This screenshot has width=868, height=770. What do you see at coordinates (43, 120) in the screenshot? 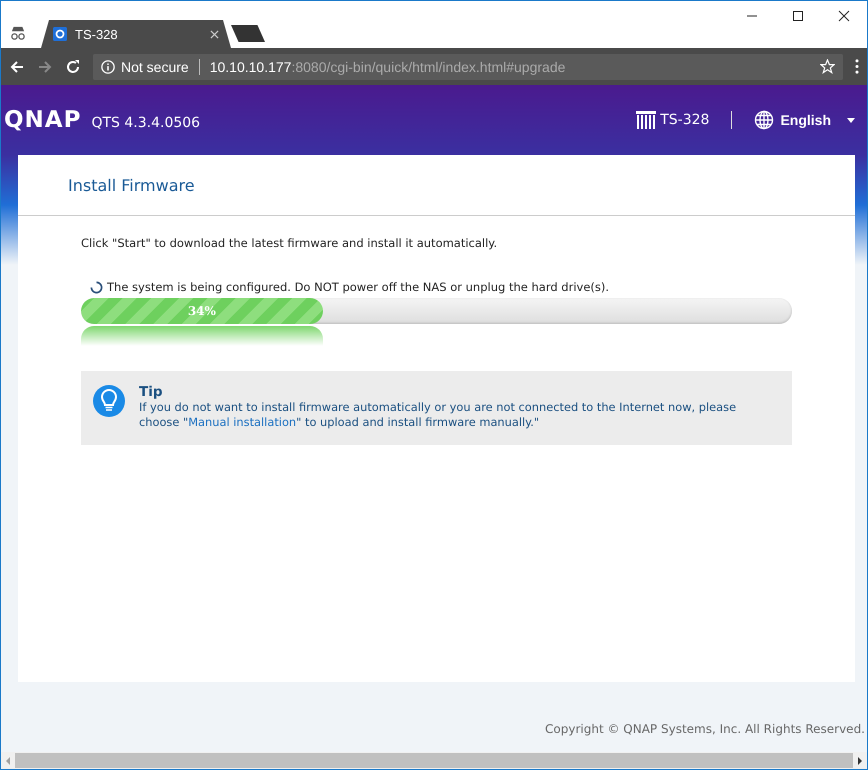
I see `qnap-logo: QNAP` at bounding box center [43, 120].